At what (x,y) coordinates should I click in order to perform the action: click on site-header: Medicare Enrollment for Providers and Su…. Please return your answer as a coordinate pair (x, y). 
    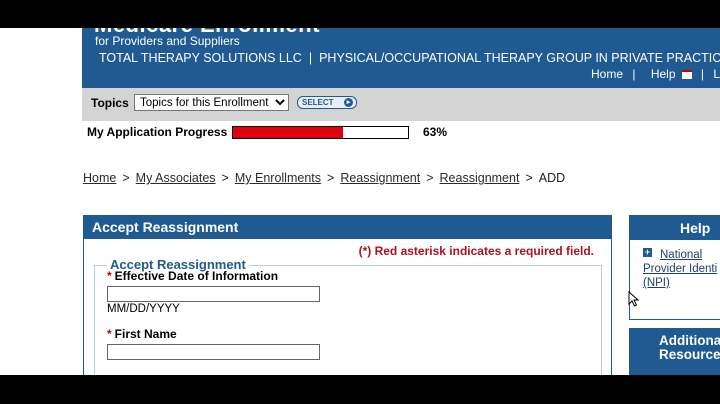
    Looking at the image, I should click on (401, 58).